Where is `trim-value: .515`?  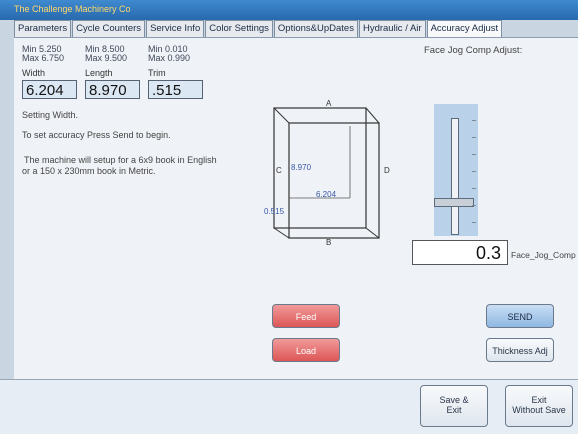
trim-value: .515 is located at coordinates (175, 89).